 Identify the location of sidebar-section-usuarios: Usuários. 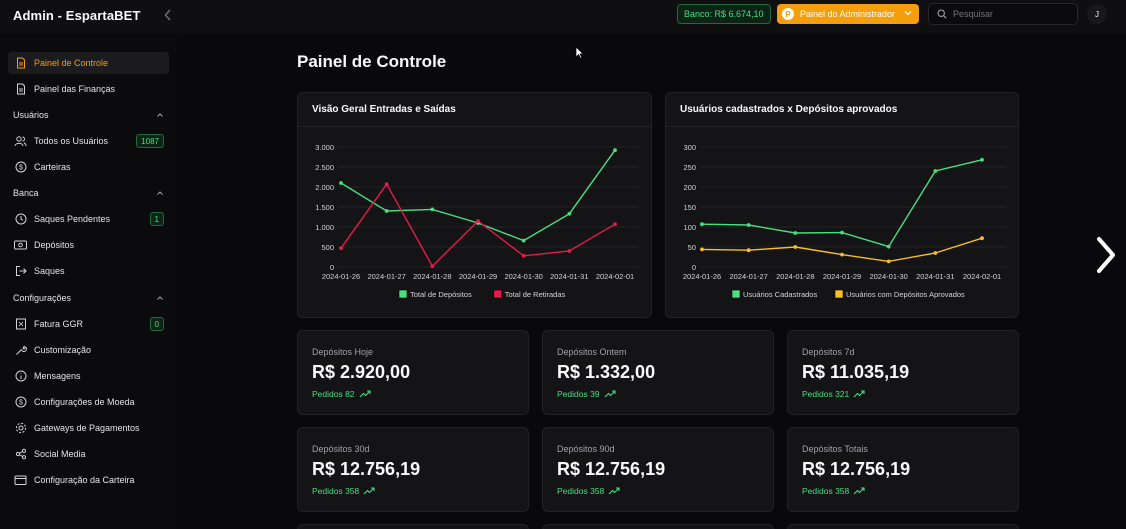
(89, 115).